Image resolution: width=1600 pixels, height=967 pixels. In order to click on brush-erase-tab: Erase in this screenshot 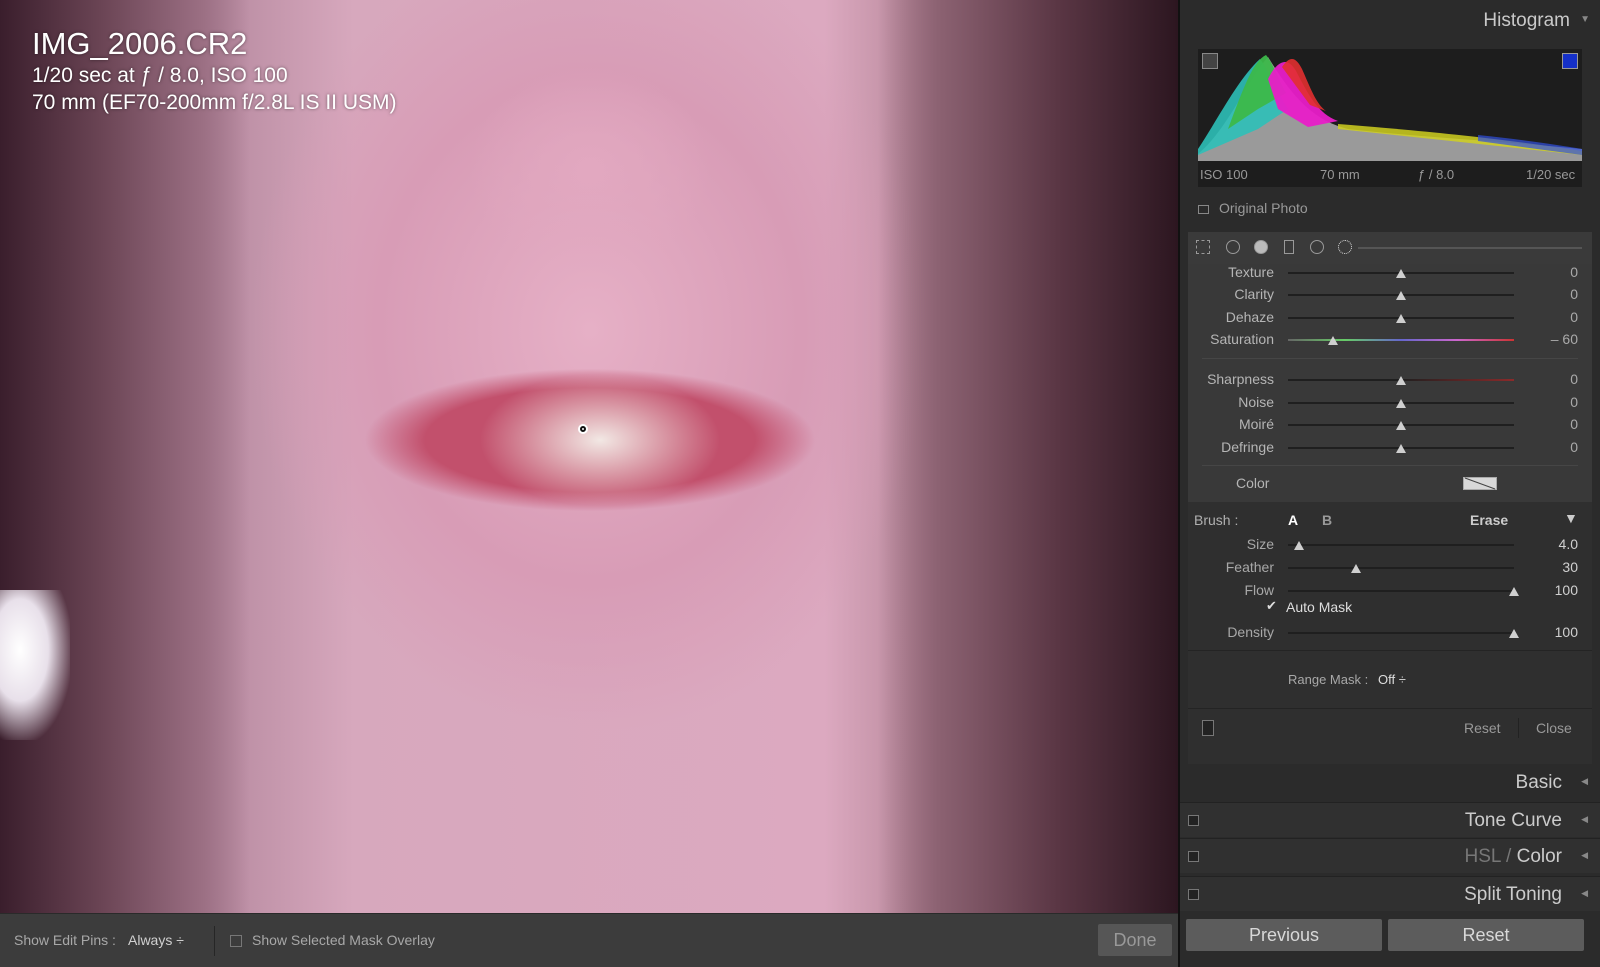, I will do `click(1489, 520)`.